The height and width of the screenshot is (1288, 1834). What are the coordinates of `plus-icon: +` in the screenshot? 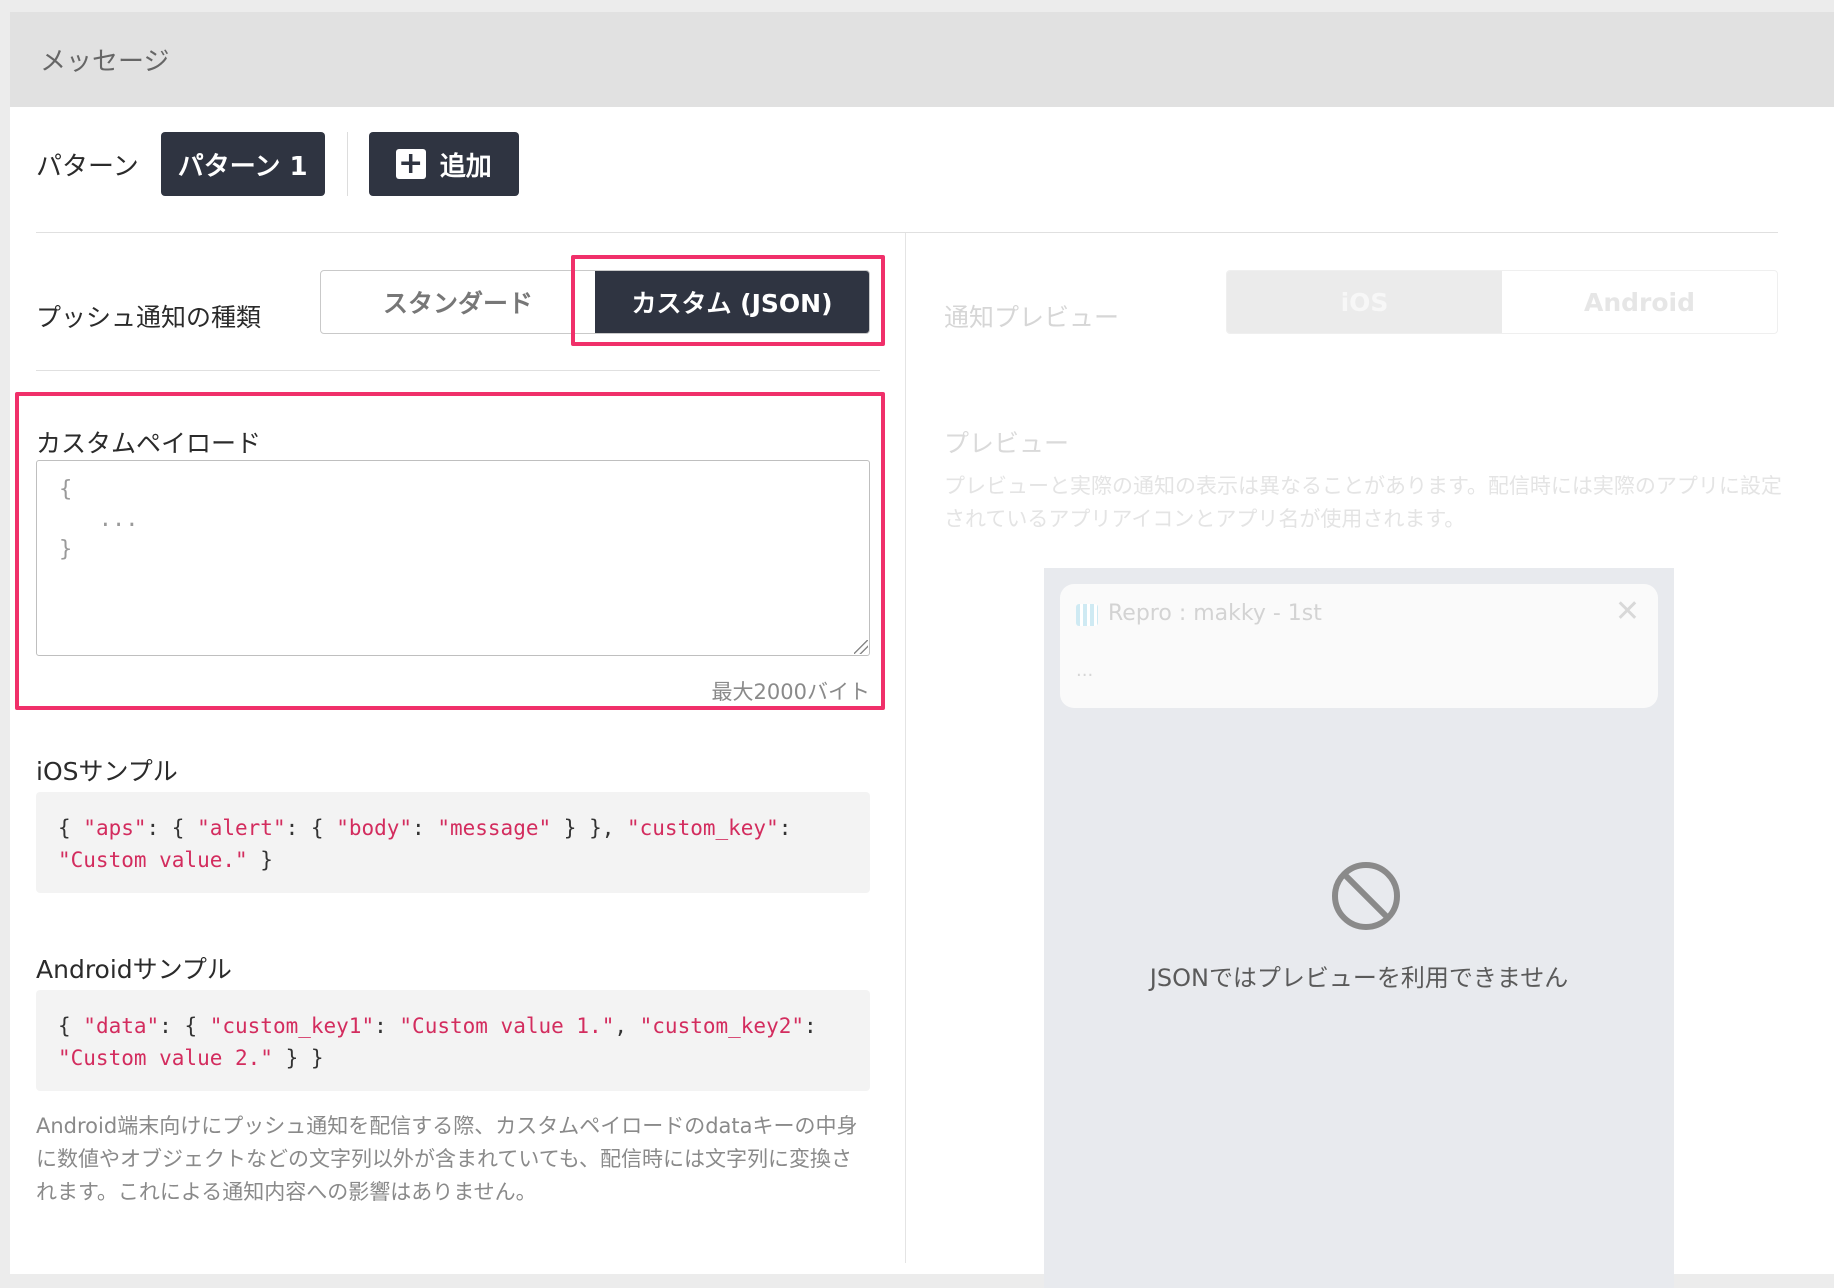 It's located at (410, 164).